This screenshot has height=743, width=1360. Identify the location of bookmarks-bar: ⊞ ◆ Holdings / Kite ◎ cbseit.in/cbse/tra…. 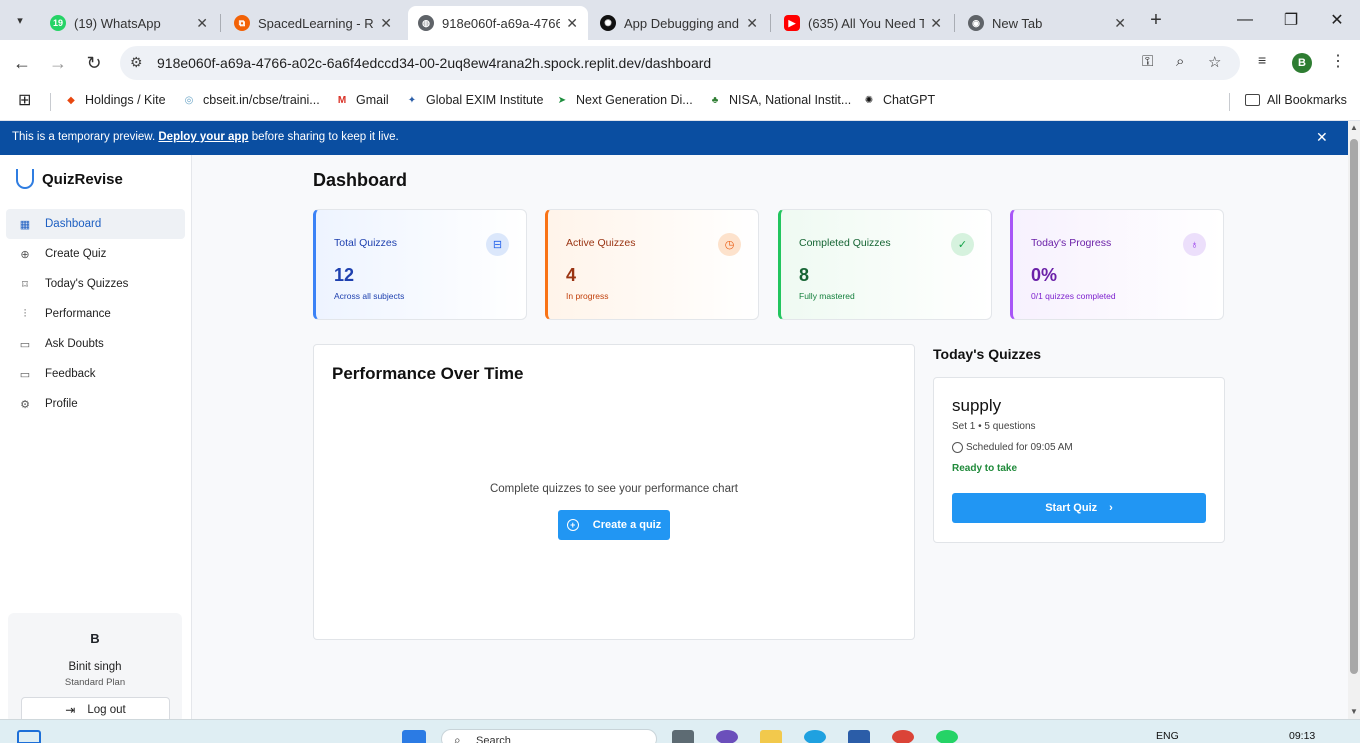
(680, 103).